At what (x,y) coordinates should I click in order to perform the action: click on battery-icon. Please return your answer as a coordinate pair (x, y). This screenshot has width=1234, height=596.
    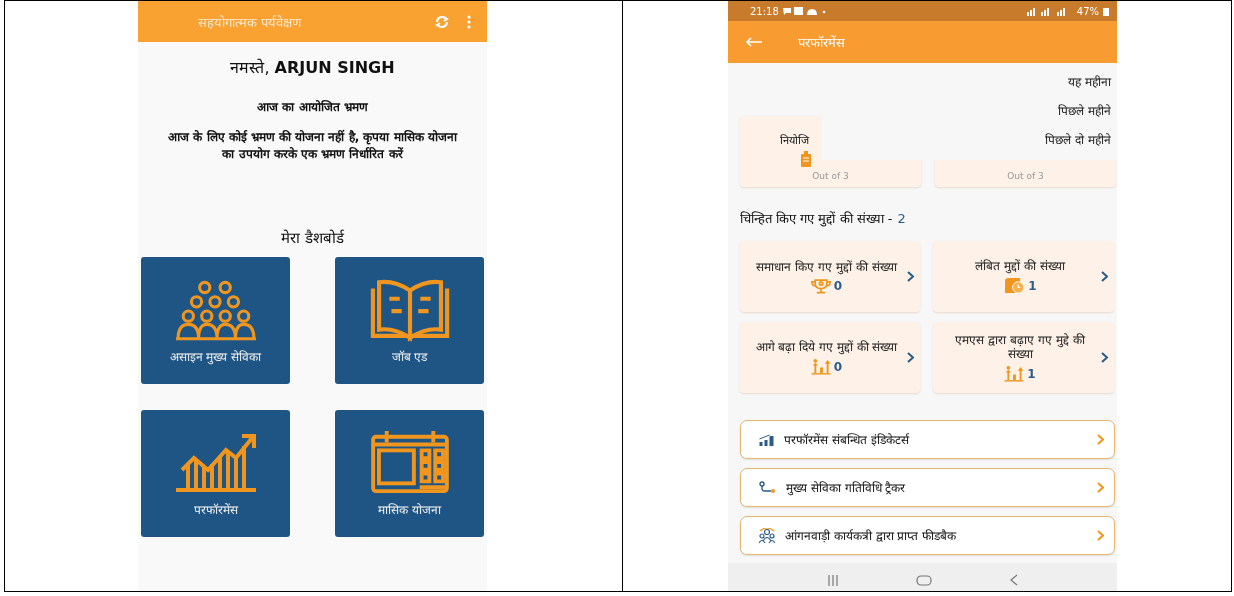
    Looking at the image, I should click on (1106, 11).